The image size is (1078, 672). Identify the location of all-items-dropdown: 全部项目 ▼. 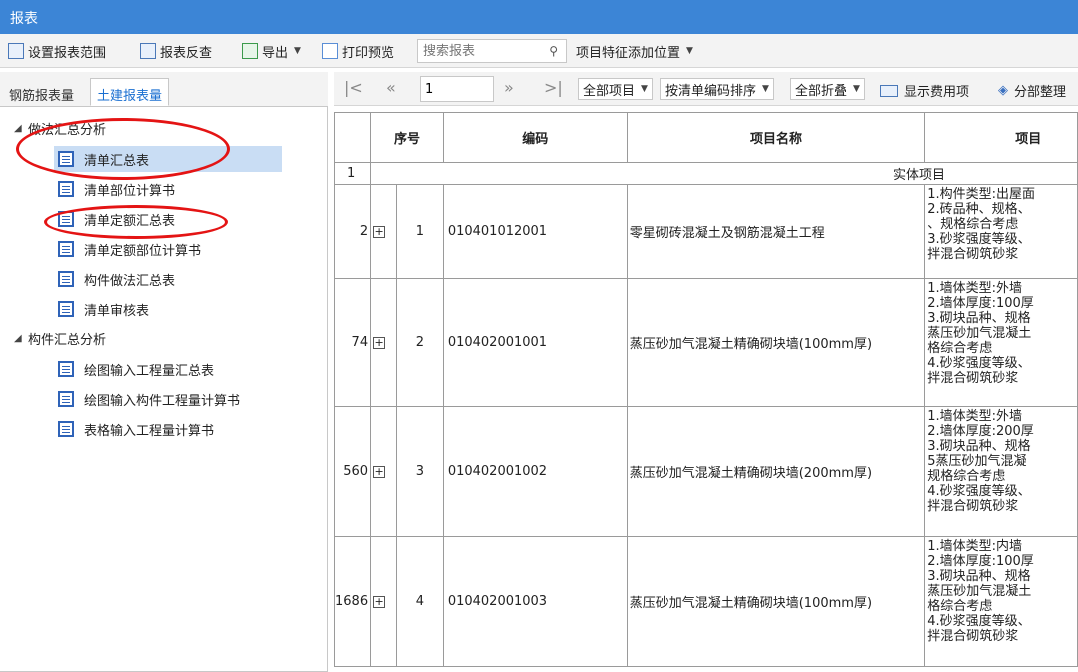
(615, 89).